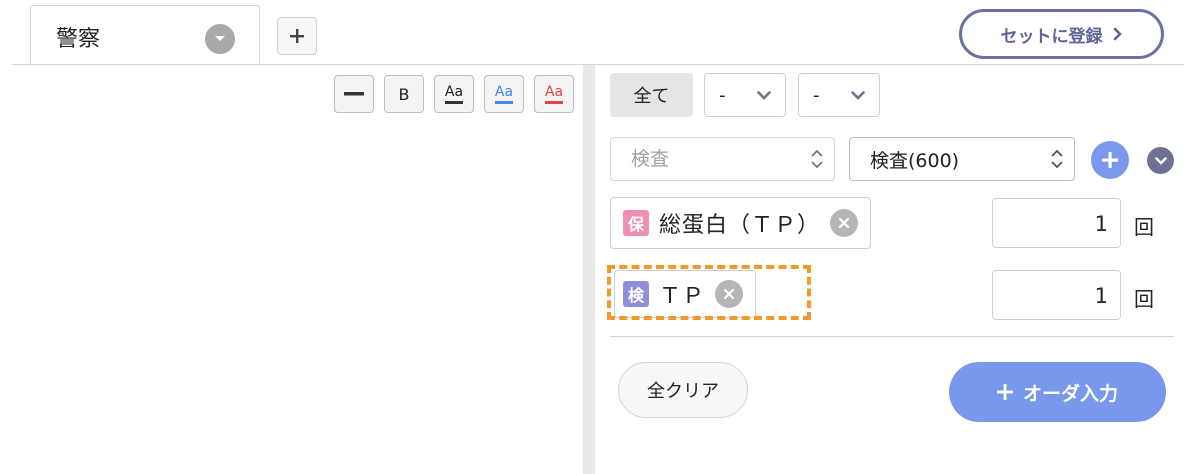 Image resolution: width=1184 pixels, height=474 pixels. Describe the element at coordinates (598, 64) in the screenshot. I see `tab-bar-divider` at that location.